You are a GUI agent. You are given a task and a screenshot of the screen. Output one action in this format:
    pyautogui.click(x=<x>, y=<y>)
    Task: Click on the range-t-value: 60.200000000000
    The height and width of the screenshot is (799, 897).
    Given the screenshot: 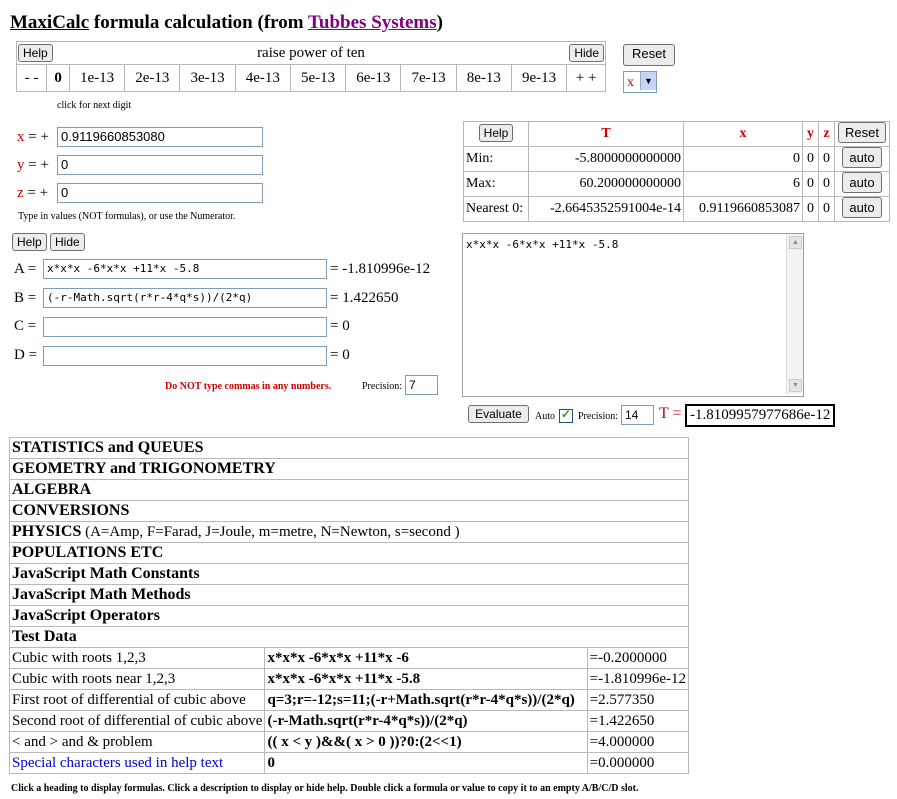 What is the action you would take?
    pyautogui.click(x=606, y=184)
    